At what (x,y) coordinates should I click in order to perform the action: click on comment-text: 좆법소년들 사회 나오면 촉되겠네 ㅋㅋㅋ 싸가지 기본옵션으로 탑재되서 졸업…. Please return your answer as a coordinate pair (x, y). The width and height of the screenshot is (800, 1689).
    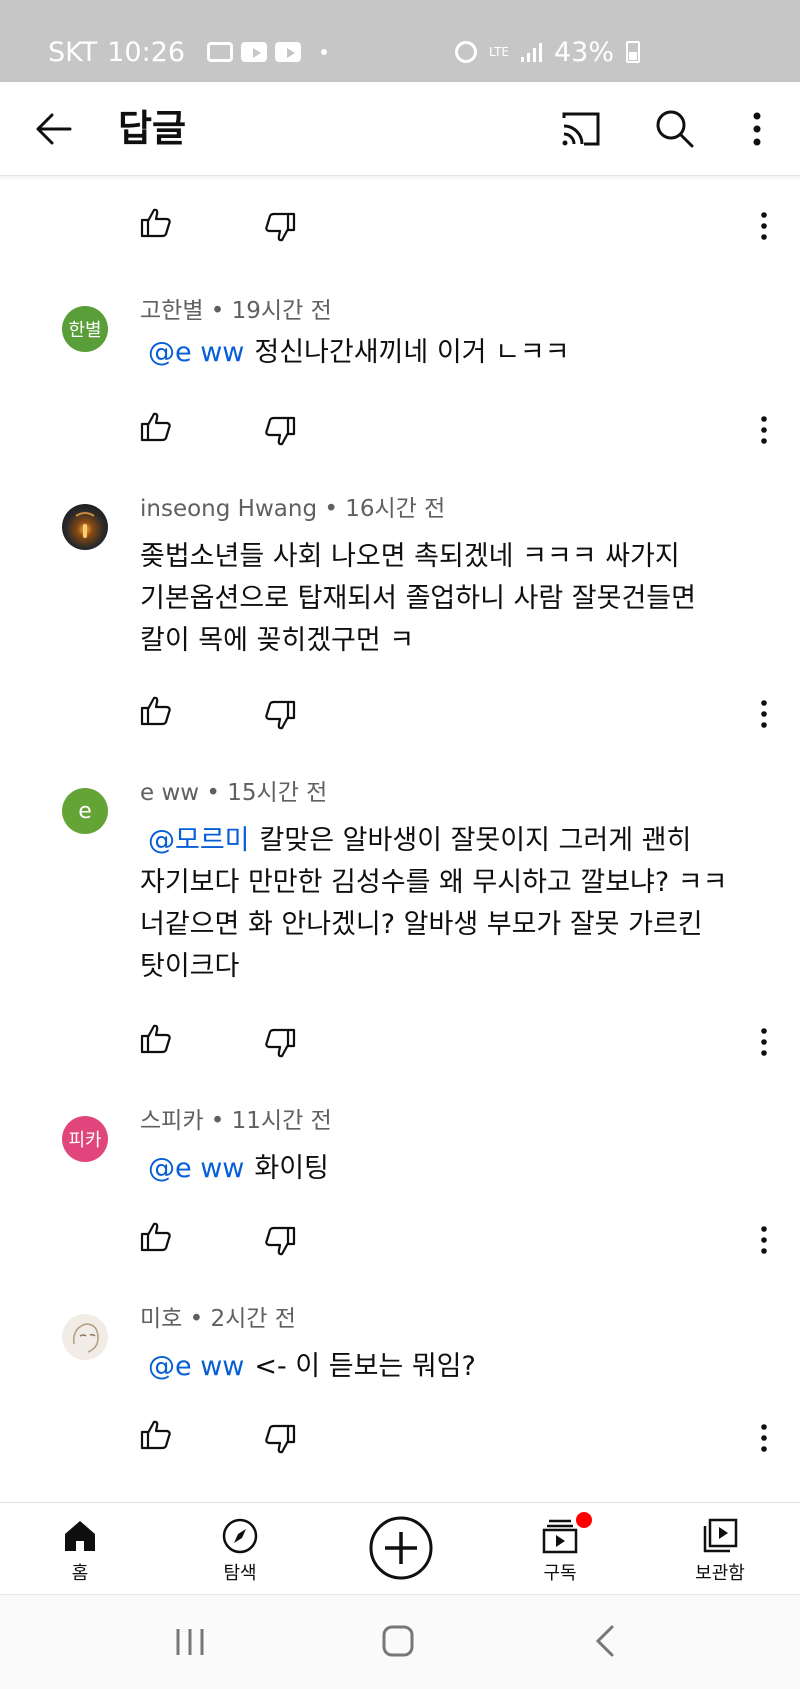
    Looking at the image, I should click on (450, 599).